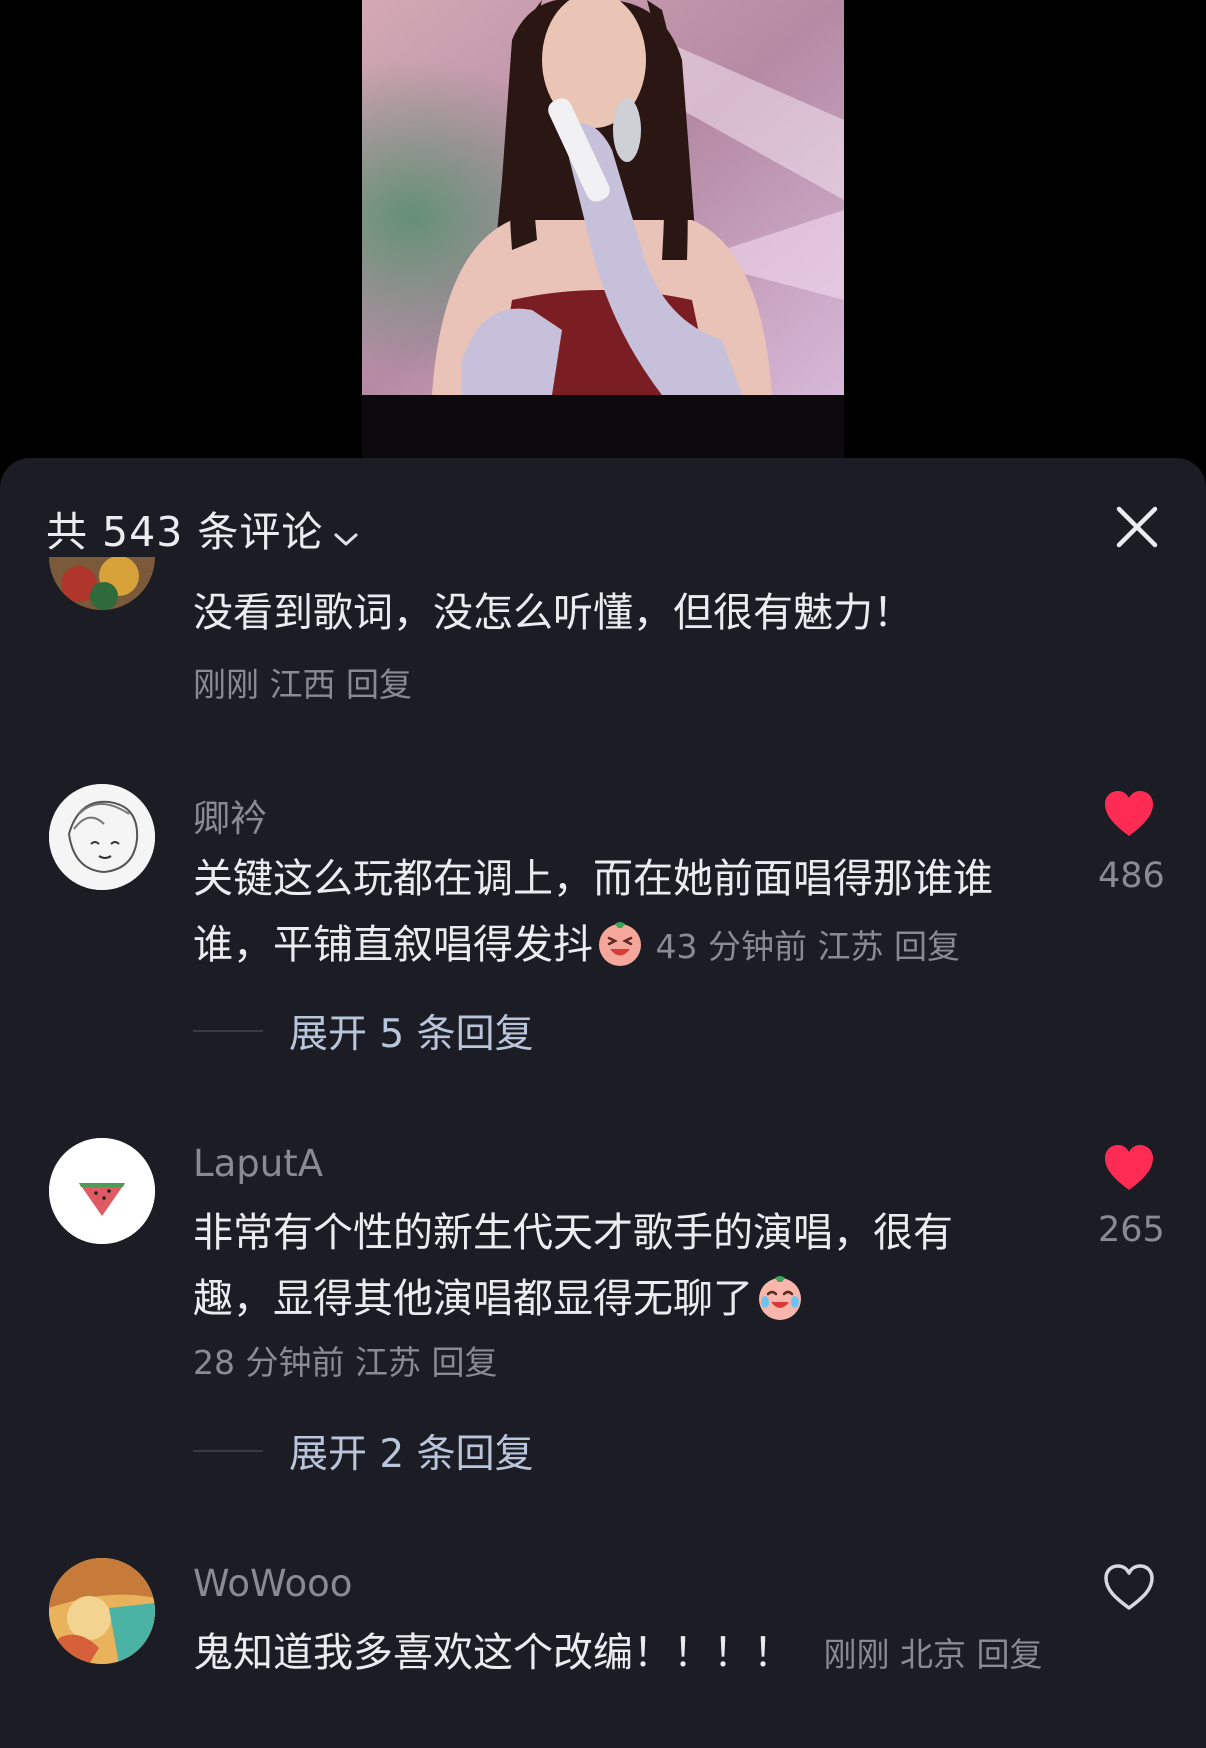  What do you see at coordinates (346, 535) in the screenshot?
I see `chevron-down-icon` at bounding box center [346, 535].